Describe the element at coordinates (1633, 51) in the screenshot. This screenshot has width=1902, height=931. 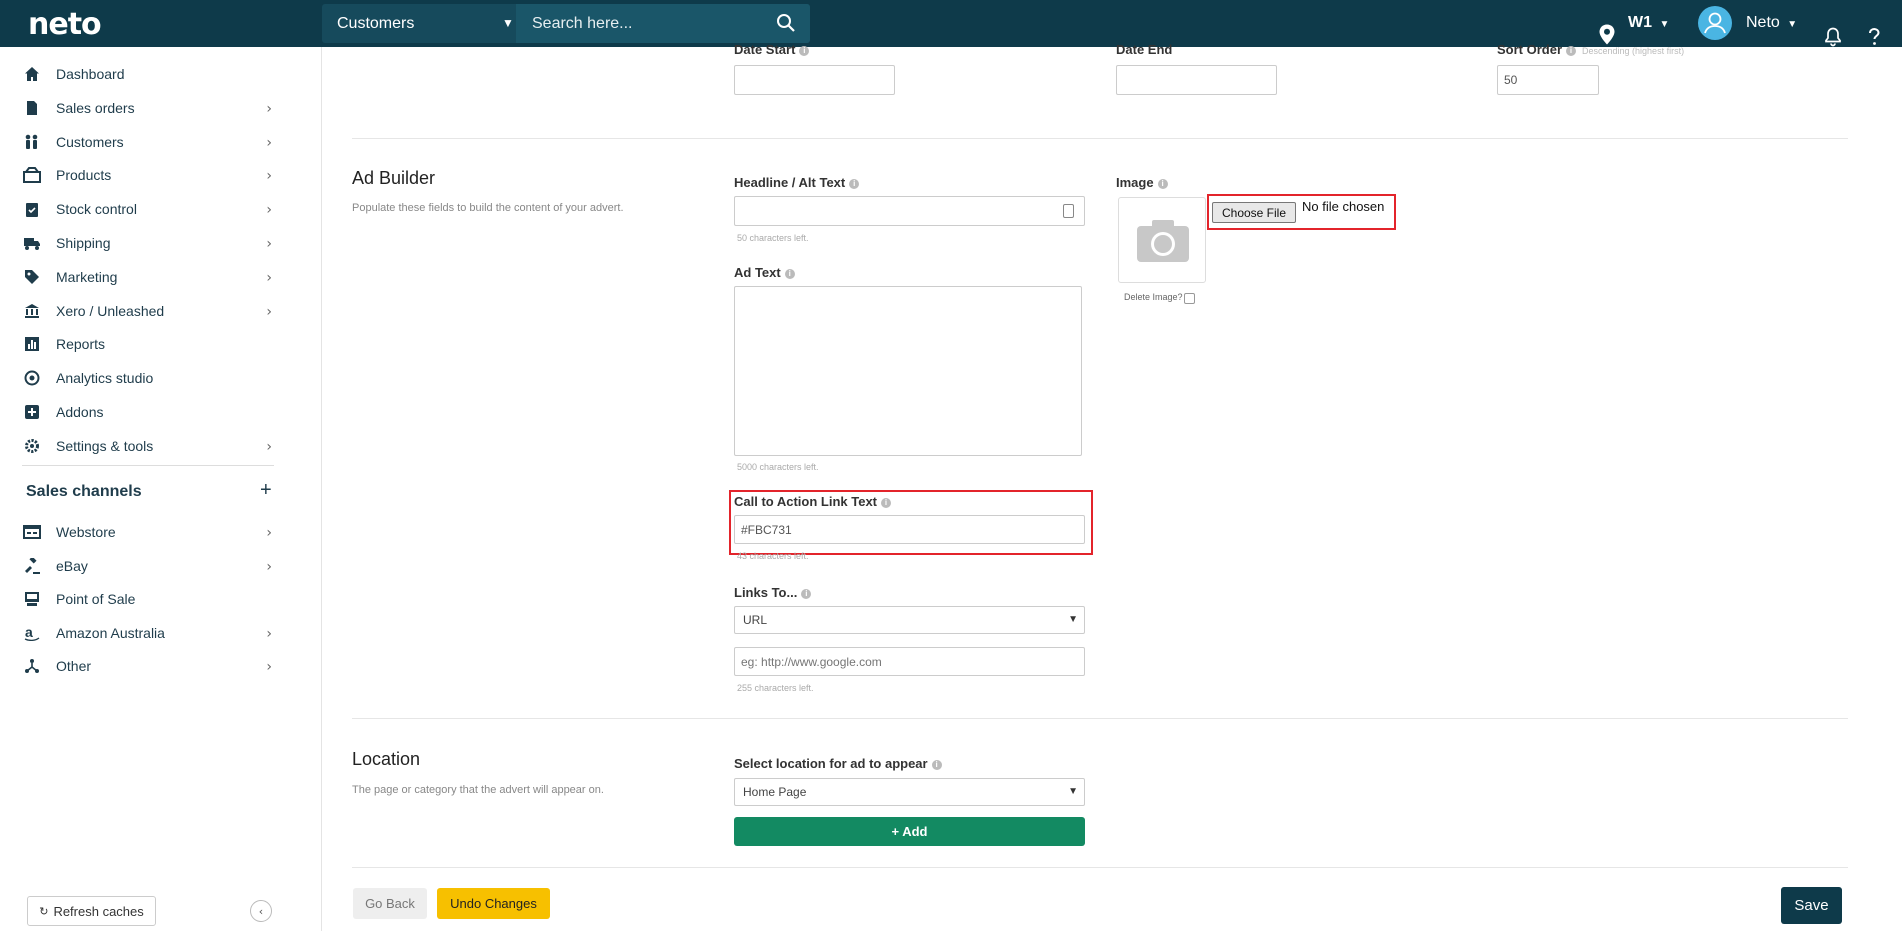
I see `sort-order-hint: Descending (highest first)` at that location.